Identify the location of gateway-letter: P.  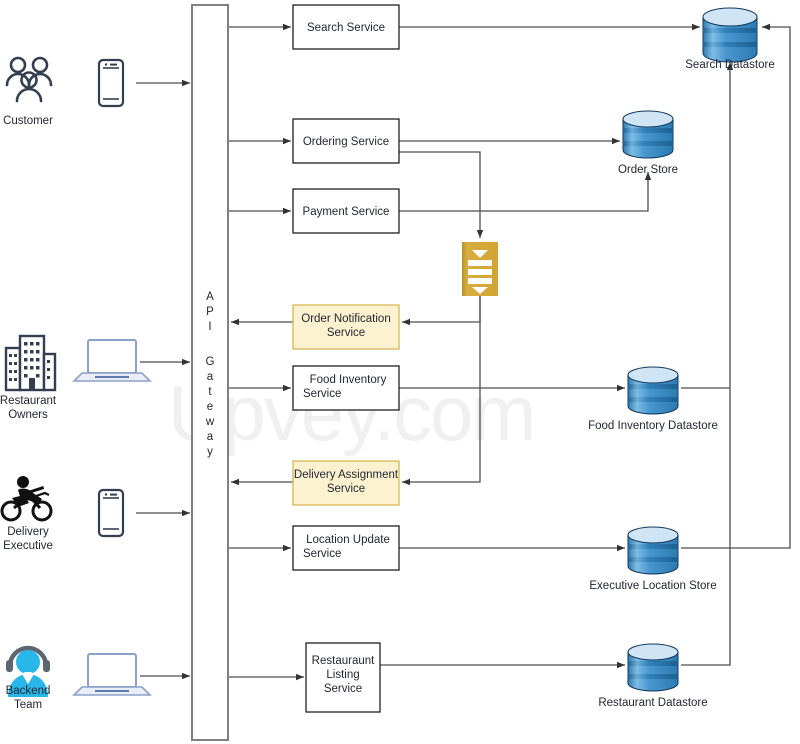
(210, 312).